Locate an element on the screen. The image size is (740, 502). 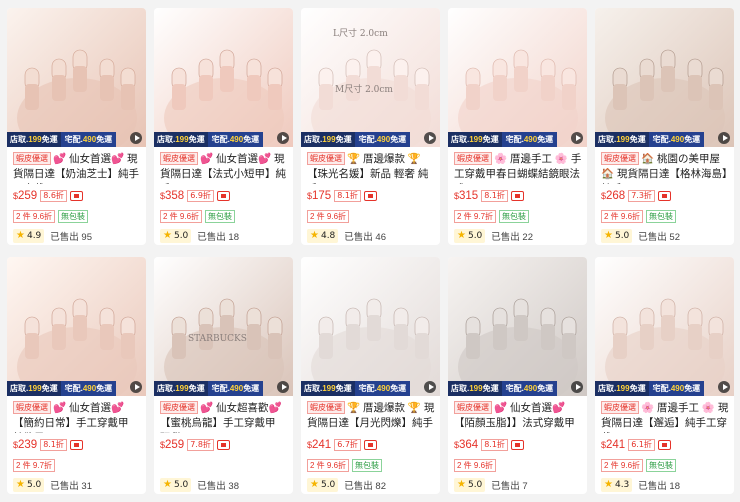
price: $175 is located at coordinates (319, 196).